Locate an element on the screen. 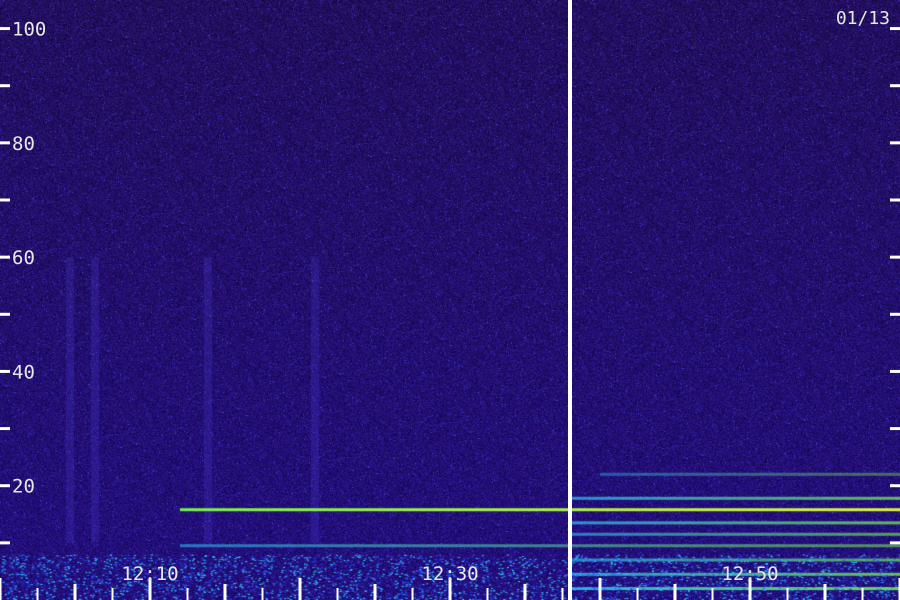 This screenshot has width=900, height=600. x-tick-label: 12:30 is located at coordinates (449, 574).